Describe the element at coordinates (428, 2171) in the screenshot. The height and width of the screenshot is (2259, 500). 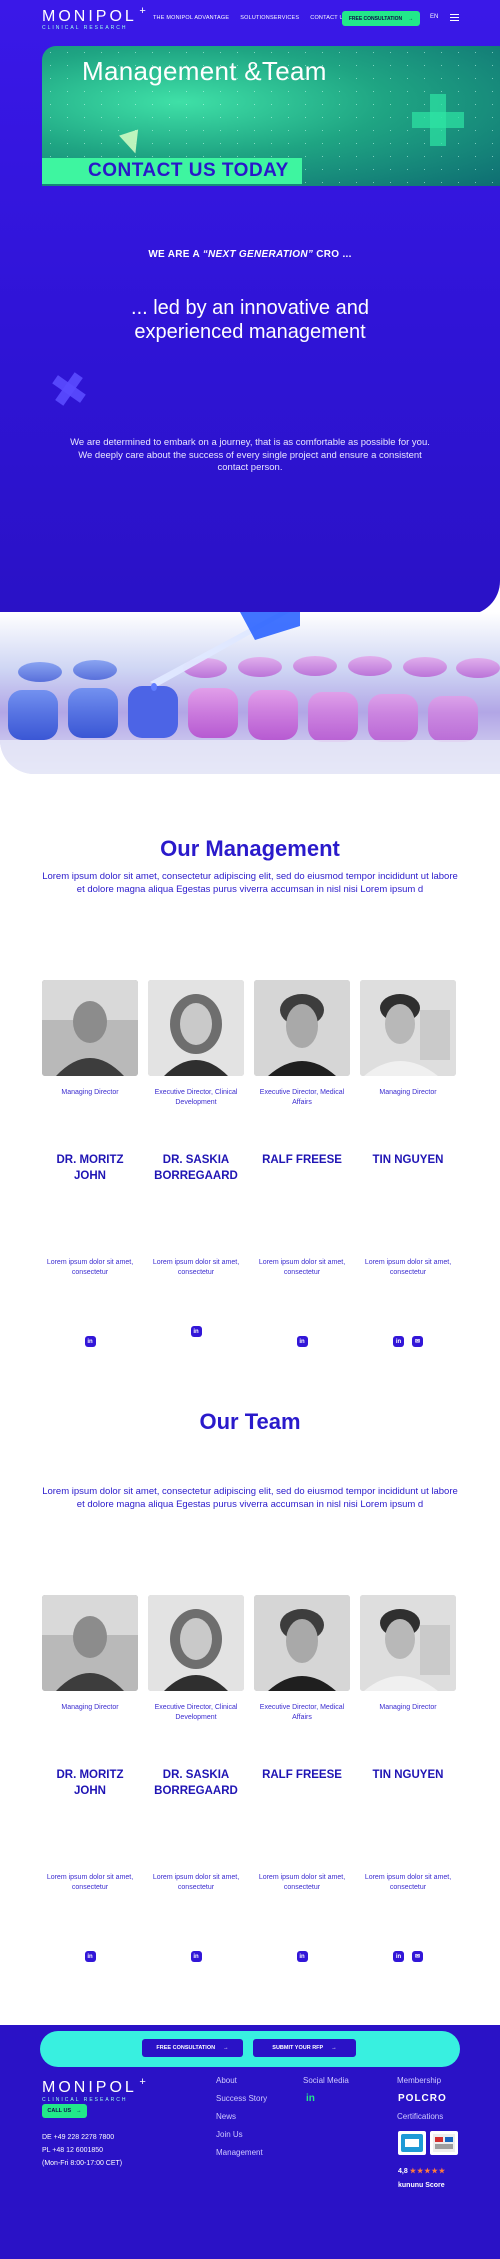
I see `star-icon: ★★★★★` at that location.